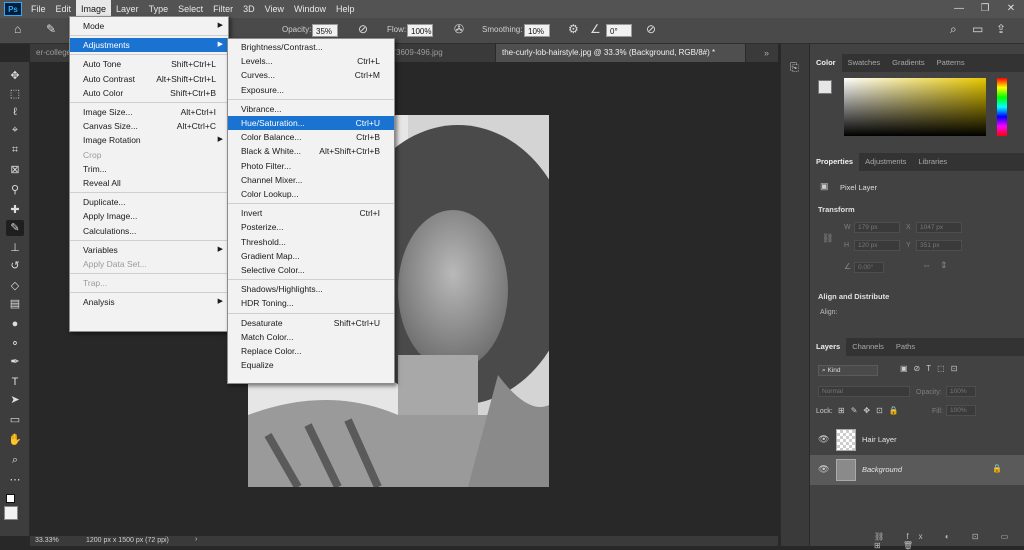  Describe the element at coordinates (573, 29) in the screenshot. I see `smoothing-gear-icon: ⚙` at that location.